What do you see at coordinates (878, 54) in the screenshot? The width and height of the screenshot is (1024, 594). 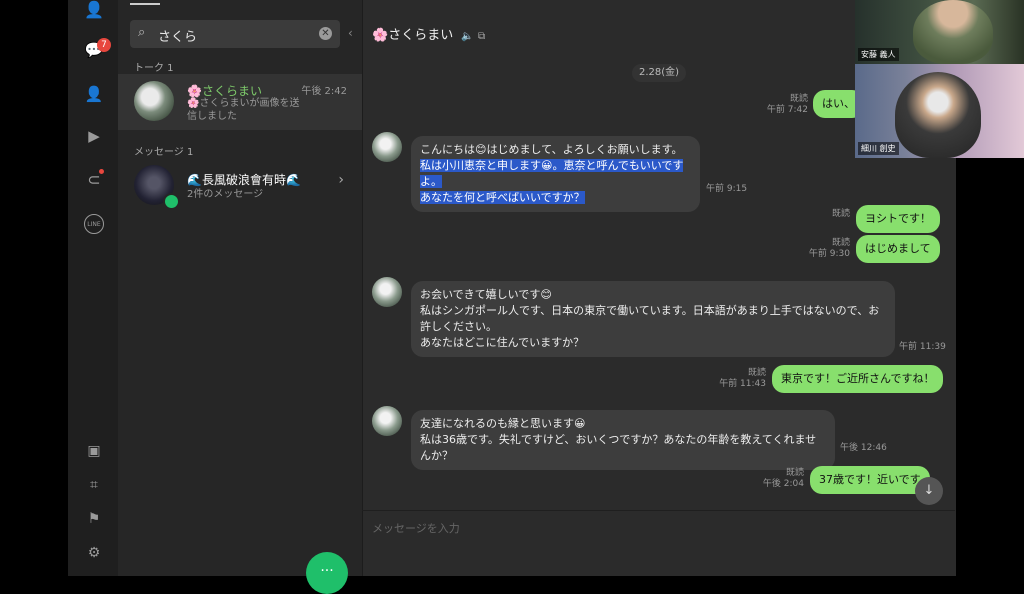 I see `participant-name: 安藤 義人` at bounding box center [878, 54].